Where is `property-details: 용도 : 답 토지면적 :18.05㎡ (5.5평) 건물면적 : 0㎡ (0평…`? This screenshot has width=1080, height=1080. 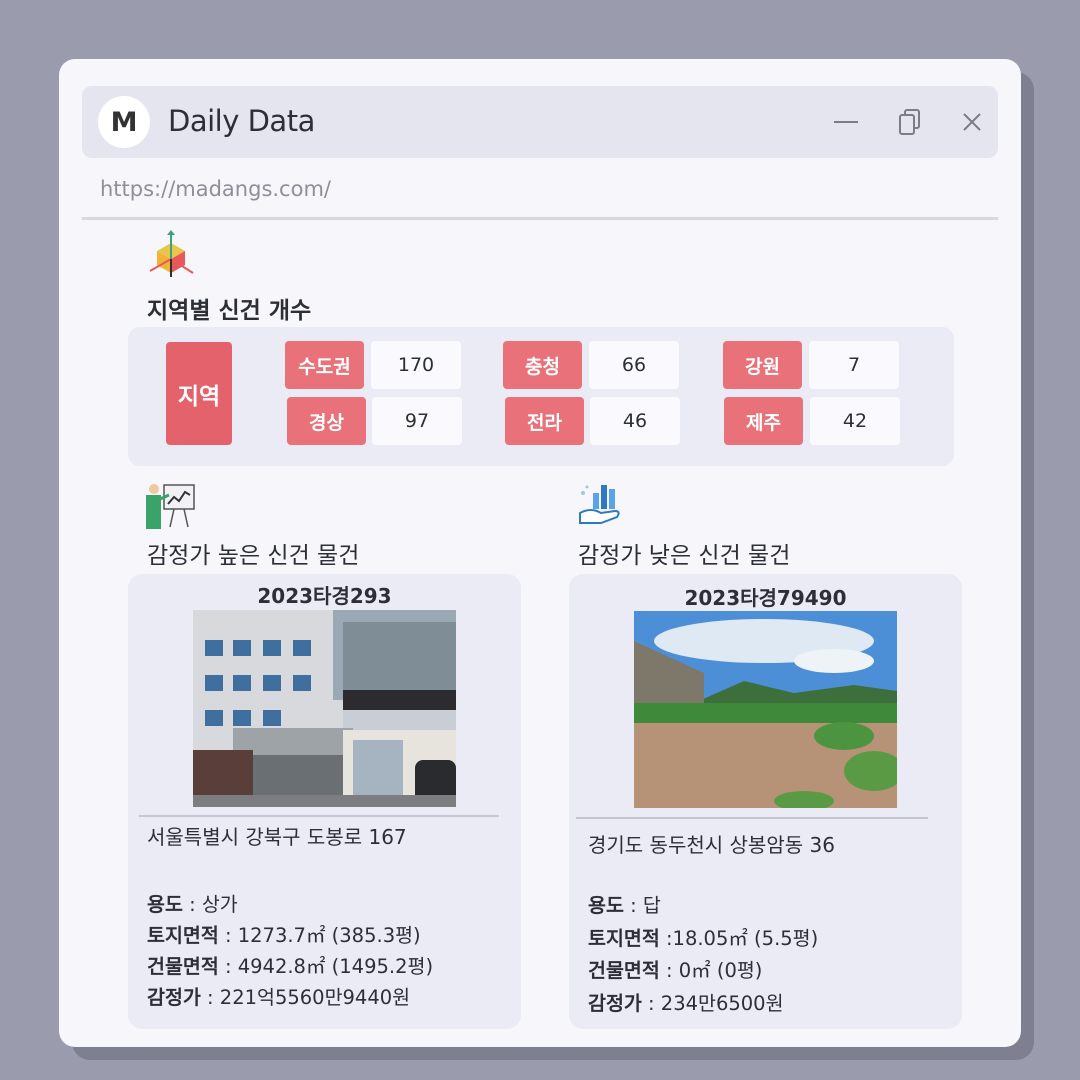
property-details: 용도 : 답 토지면적 :18.05㎡ (5.5평) 건물면적 : 0㎡ (0평… is located at coordinates (703, 955).